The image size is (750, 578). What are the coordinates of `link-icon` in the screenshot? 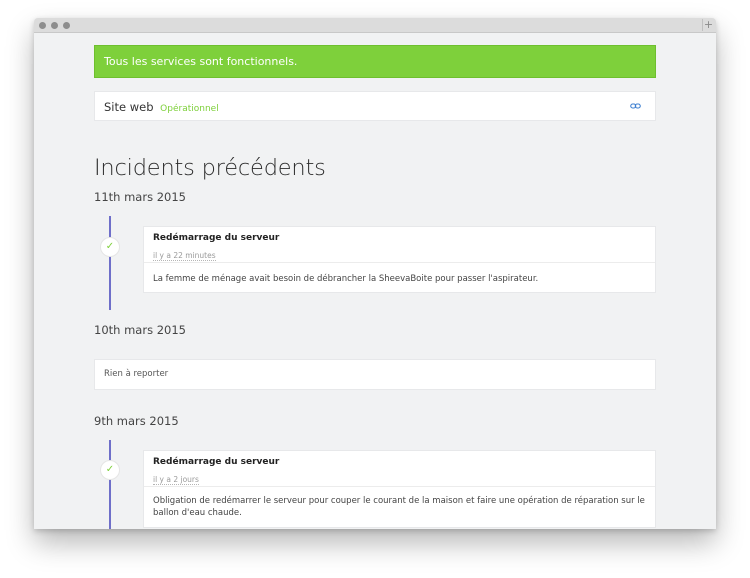 It's located at (635, 106).